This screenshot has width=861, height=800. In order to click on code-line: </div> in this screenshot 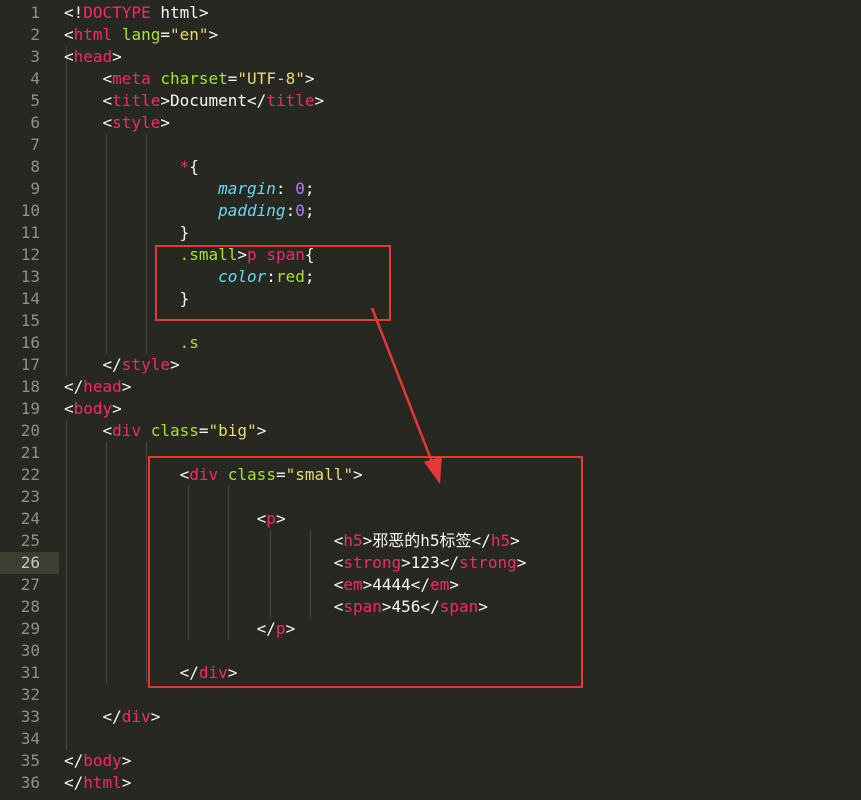, I will do `click(462, 717)`.